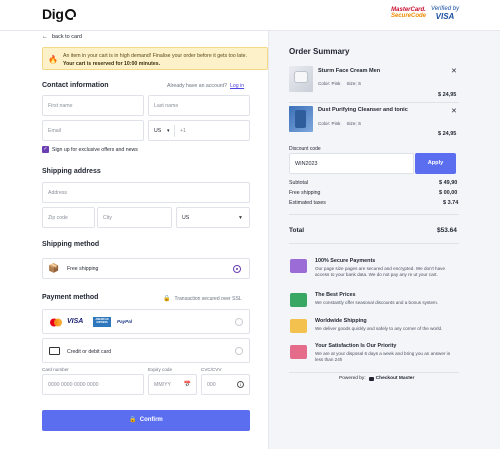 This screenshot has width=500, height=449. I want to click on mastercard-line2: SecureCode, so click(409, 16).